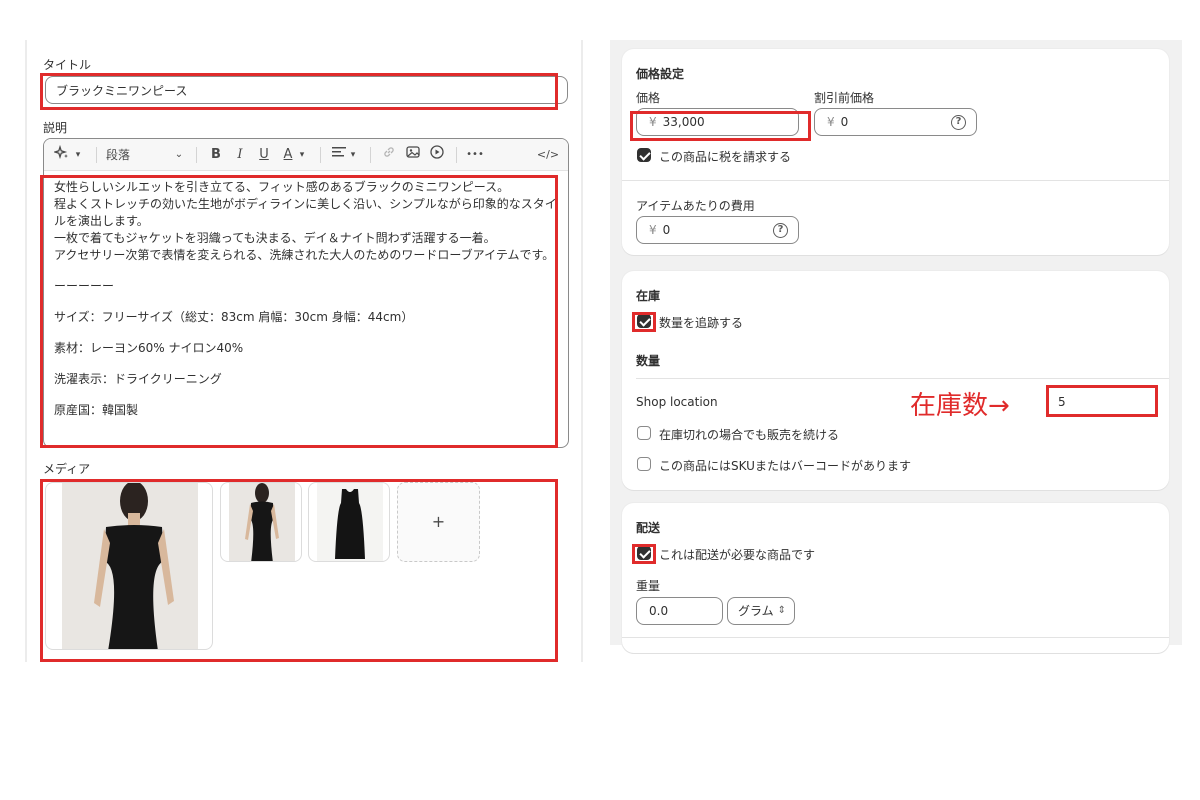 The width and height of the screenshot is (1200, 800). Describe the element at coordinates (648, 296) in the screenshot. I see `inventory-title: 在庫` at that location.